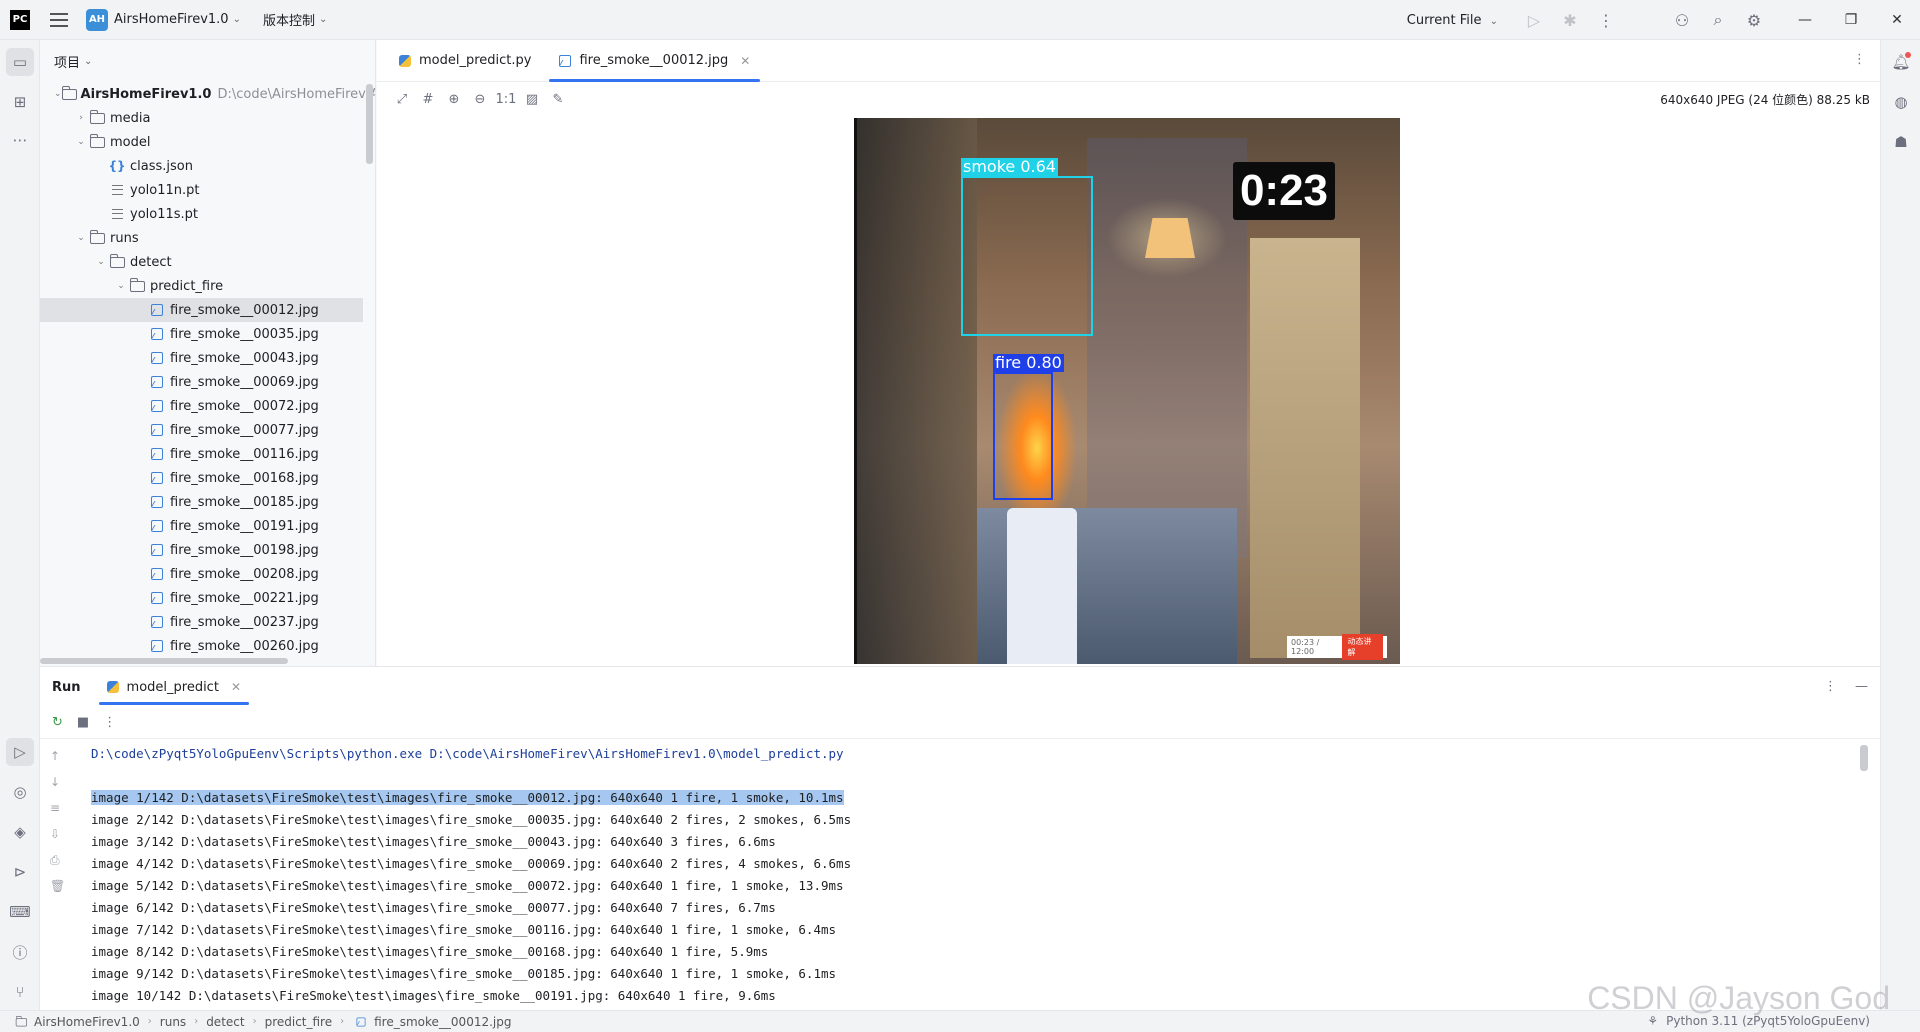  I want to click on tree-item: ⌄ runs, so click(207, 238).